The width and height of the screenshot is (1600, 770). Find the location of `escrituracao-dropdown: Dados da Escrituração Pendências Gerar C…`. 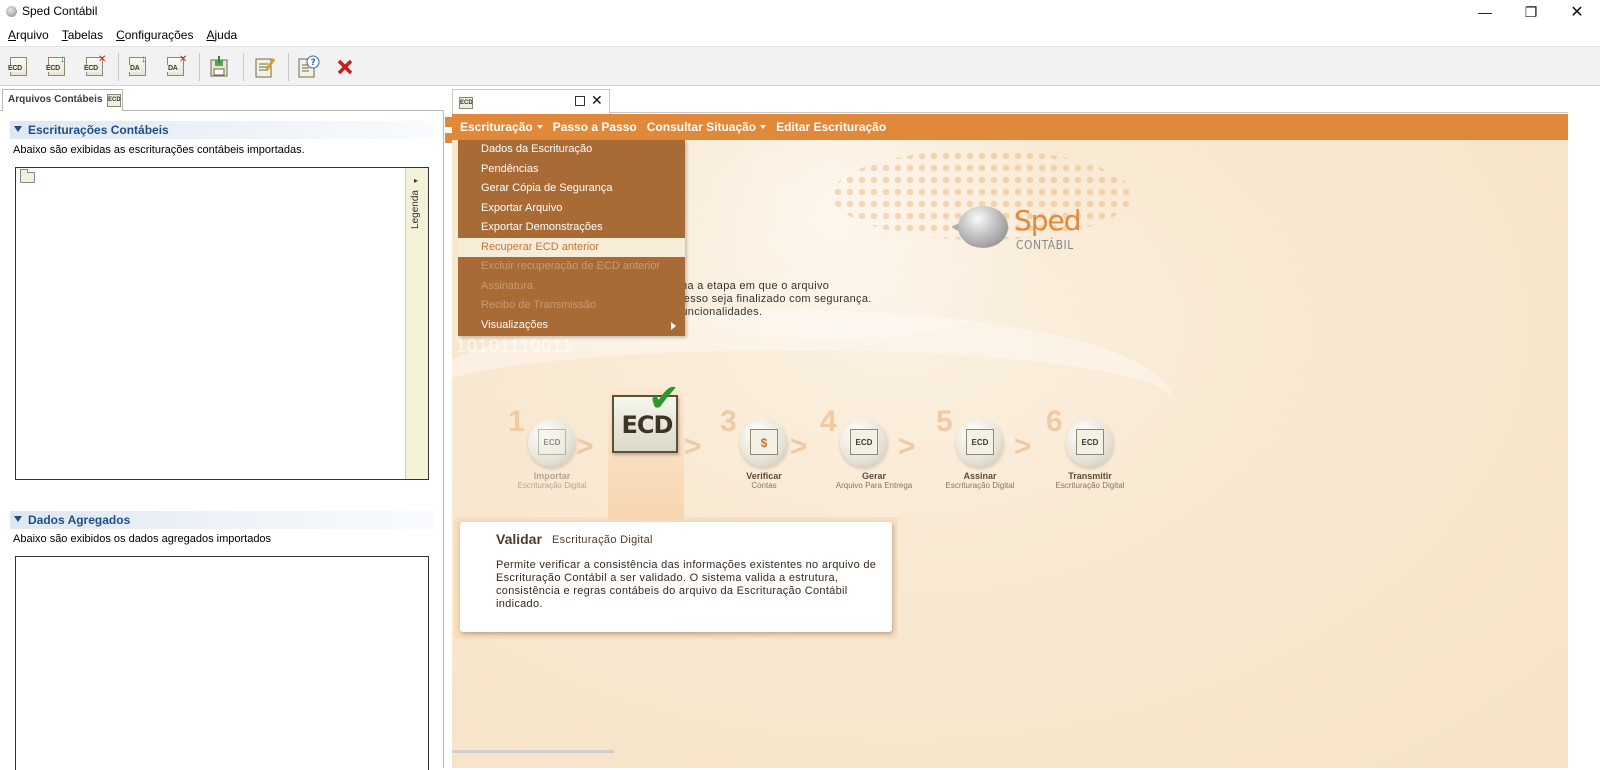

escrituracao-dropdown: Dados da Escrituração Pendências Gerar C… is located at coordinates (571, 238).